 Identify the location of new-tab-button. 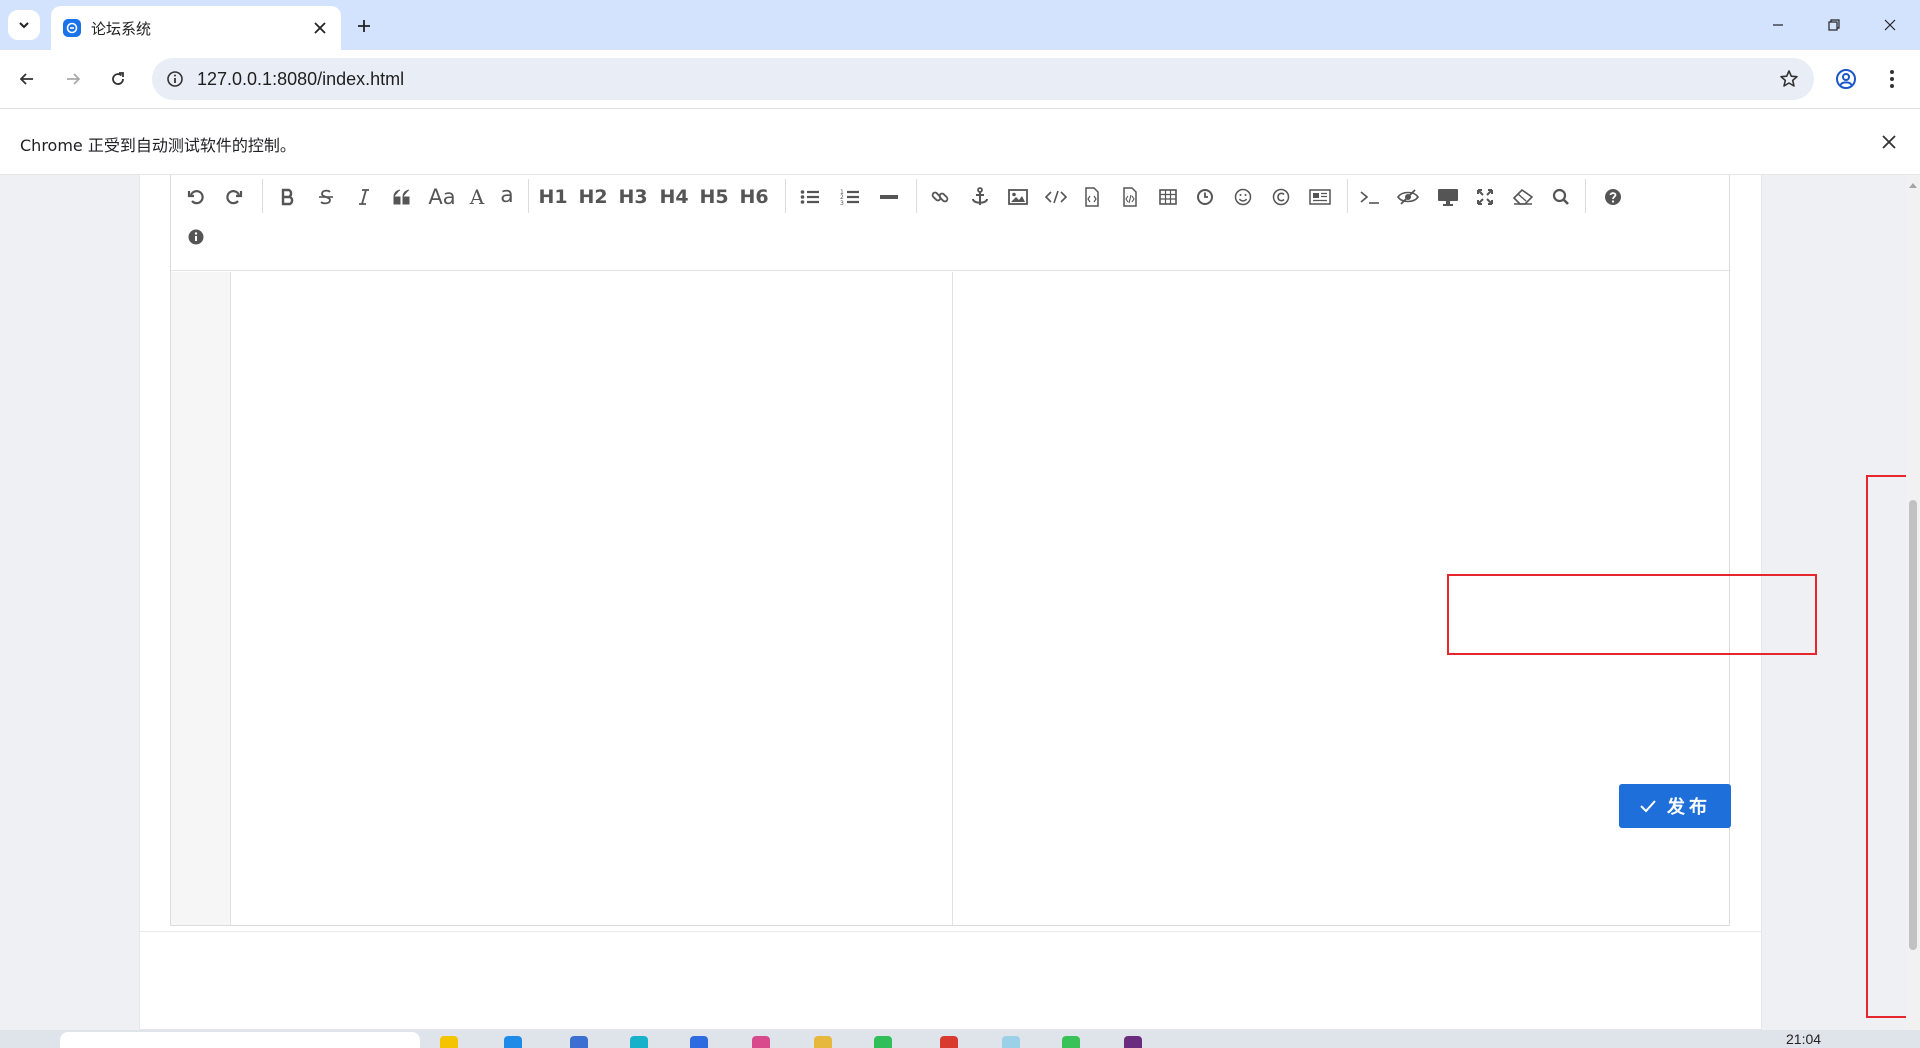
(364, 26).